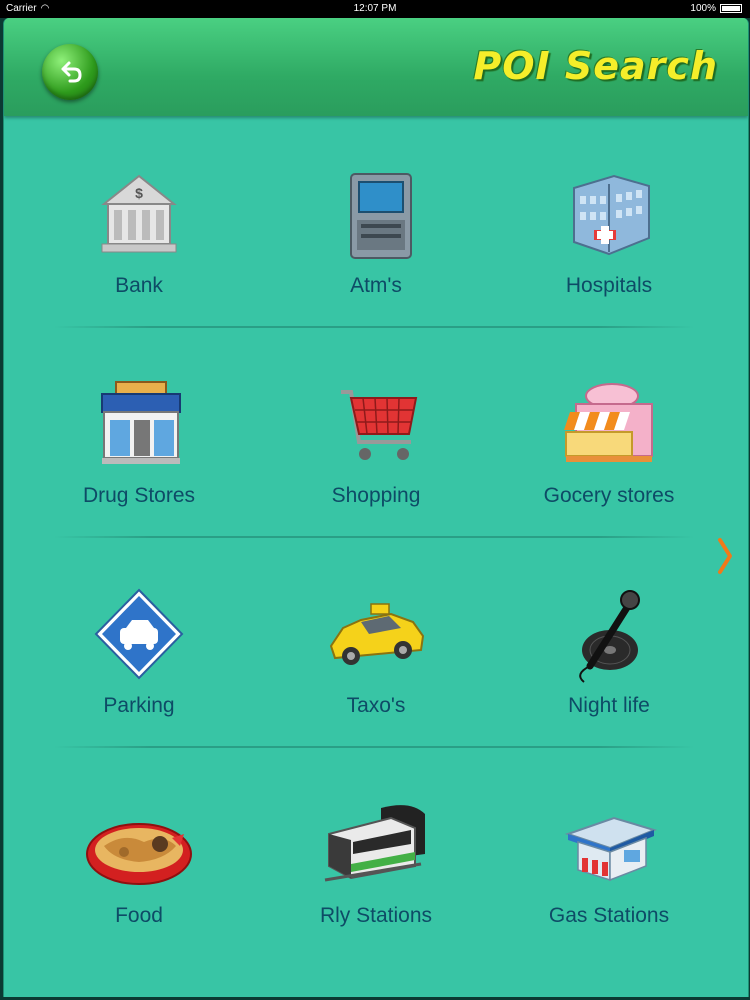 The height and width of the screenshot is (1000, 750). I want to click on category-label: Shopping, so click(376, 495).